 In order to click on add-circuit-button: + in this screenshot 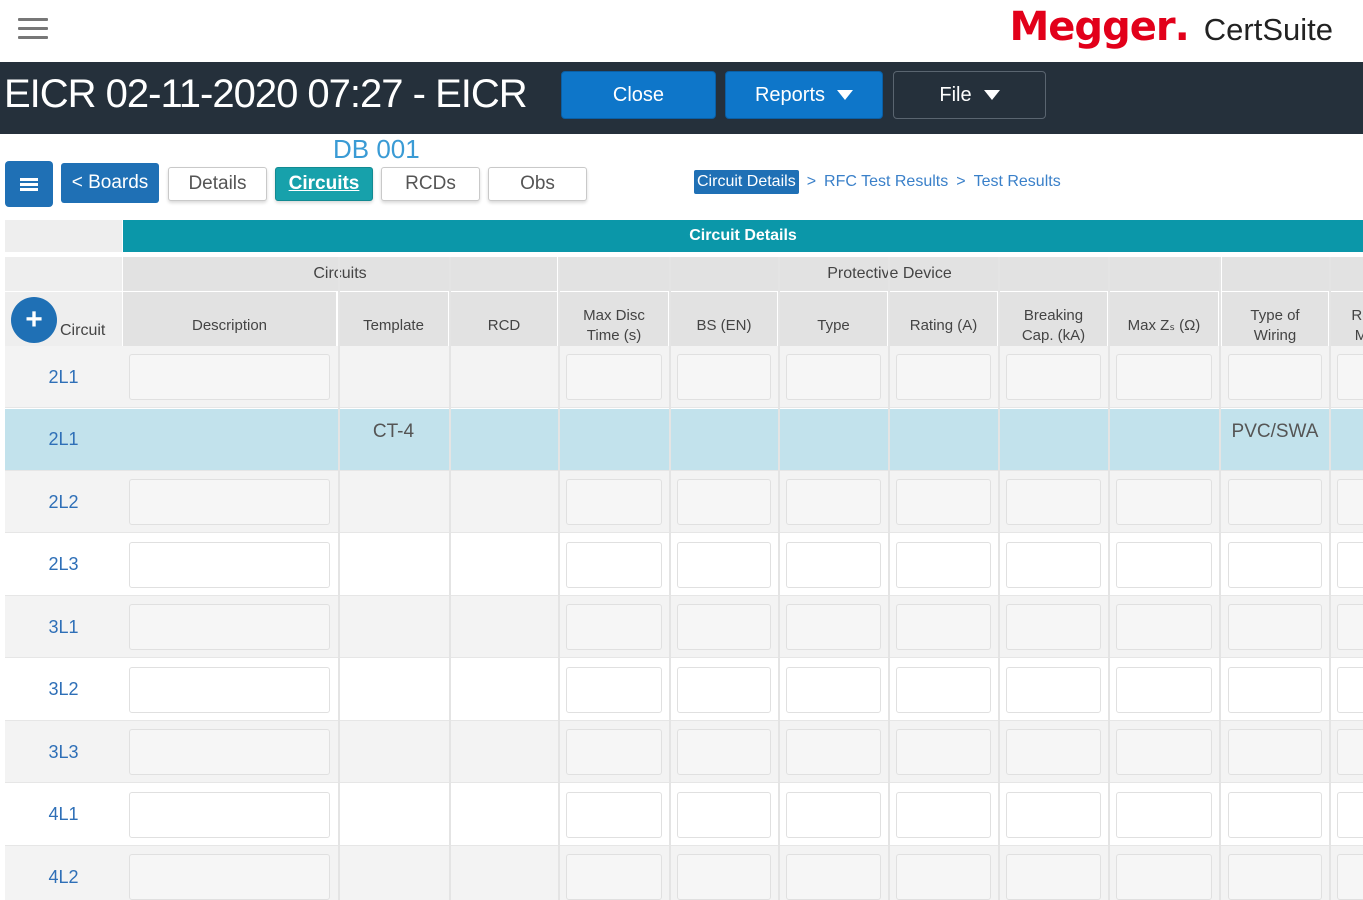, I will do `click(34, 320)`.